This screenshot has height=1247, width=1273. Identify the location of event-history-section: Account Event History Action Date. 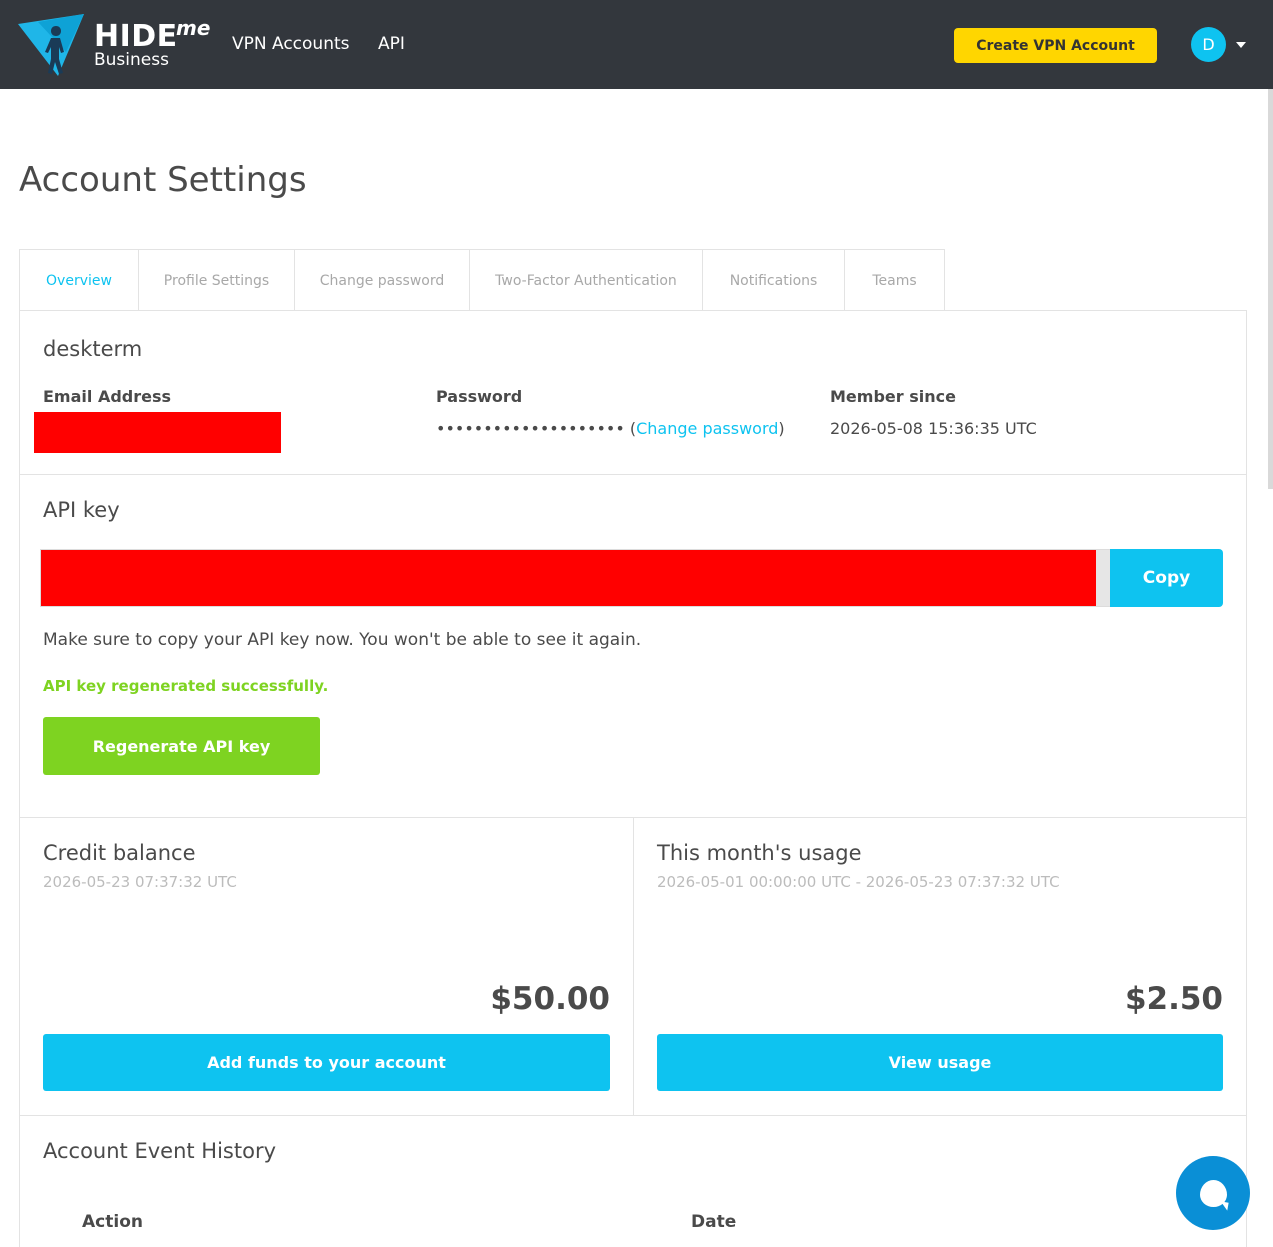
(633, 1181).